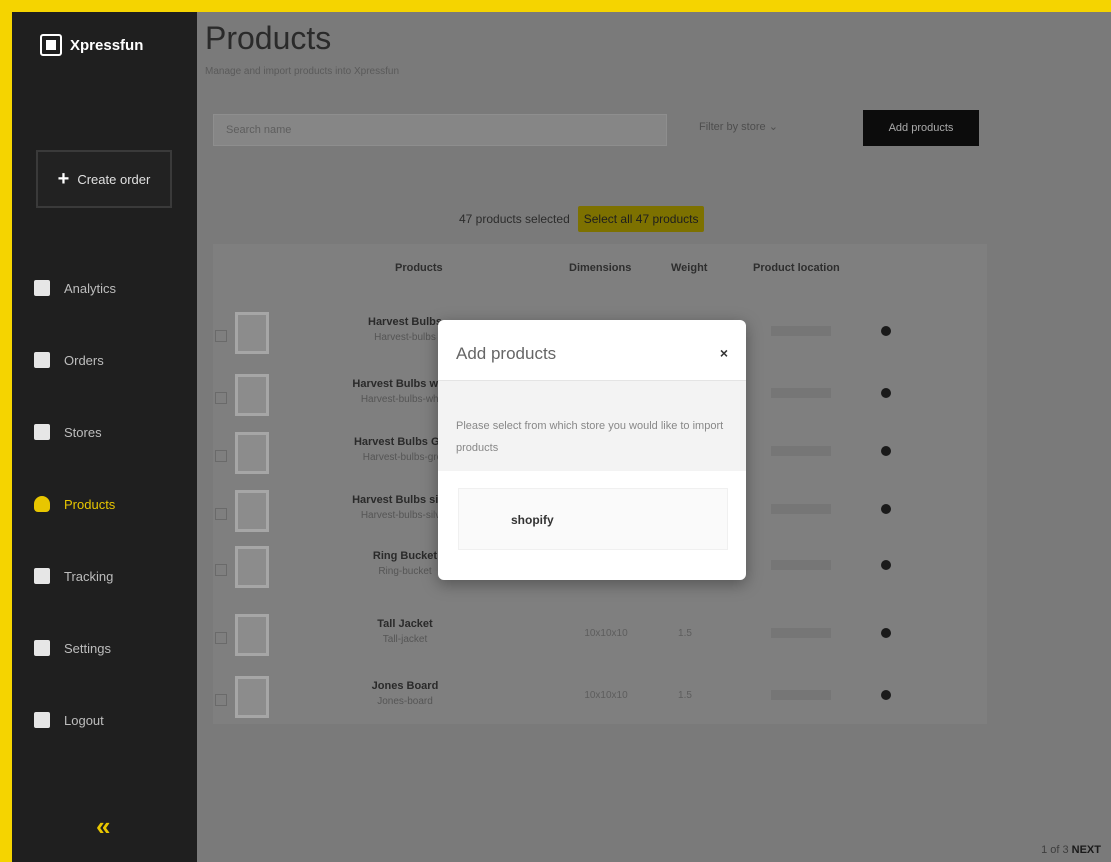  I want to click on app-name: Xpressfun, so click(107, 45).